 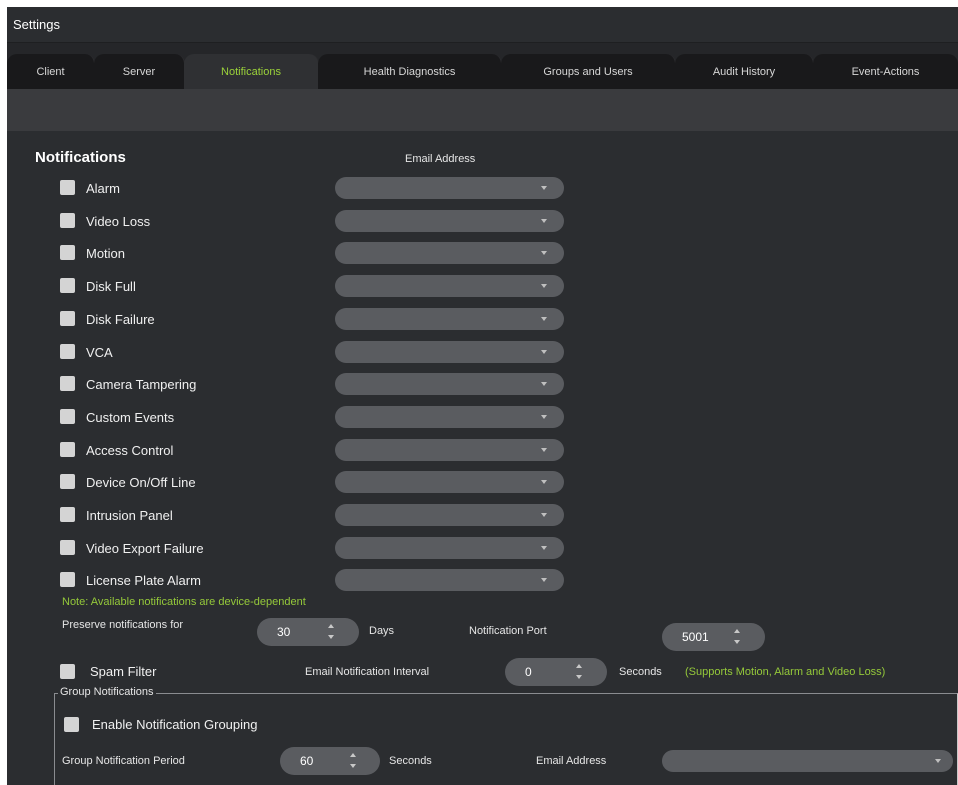 What do you see at coordinates (123, 761) in the screenshot?
I see `group-period-label: Group Notification Period` at bounding box center [123, 761].